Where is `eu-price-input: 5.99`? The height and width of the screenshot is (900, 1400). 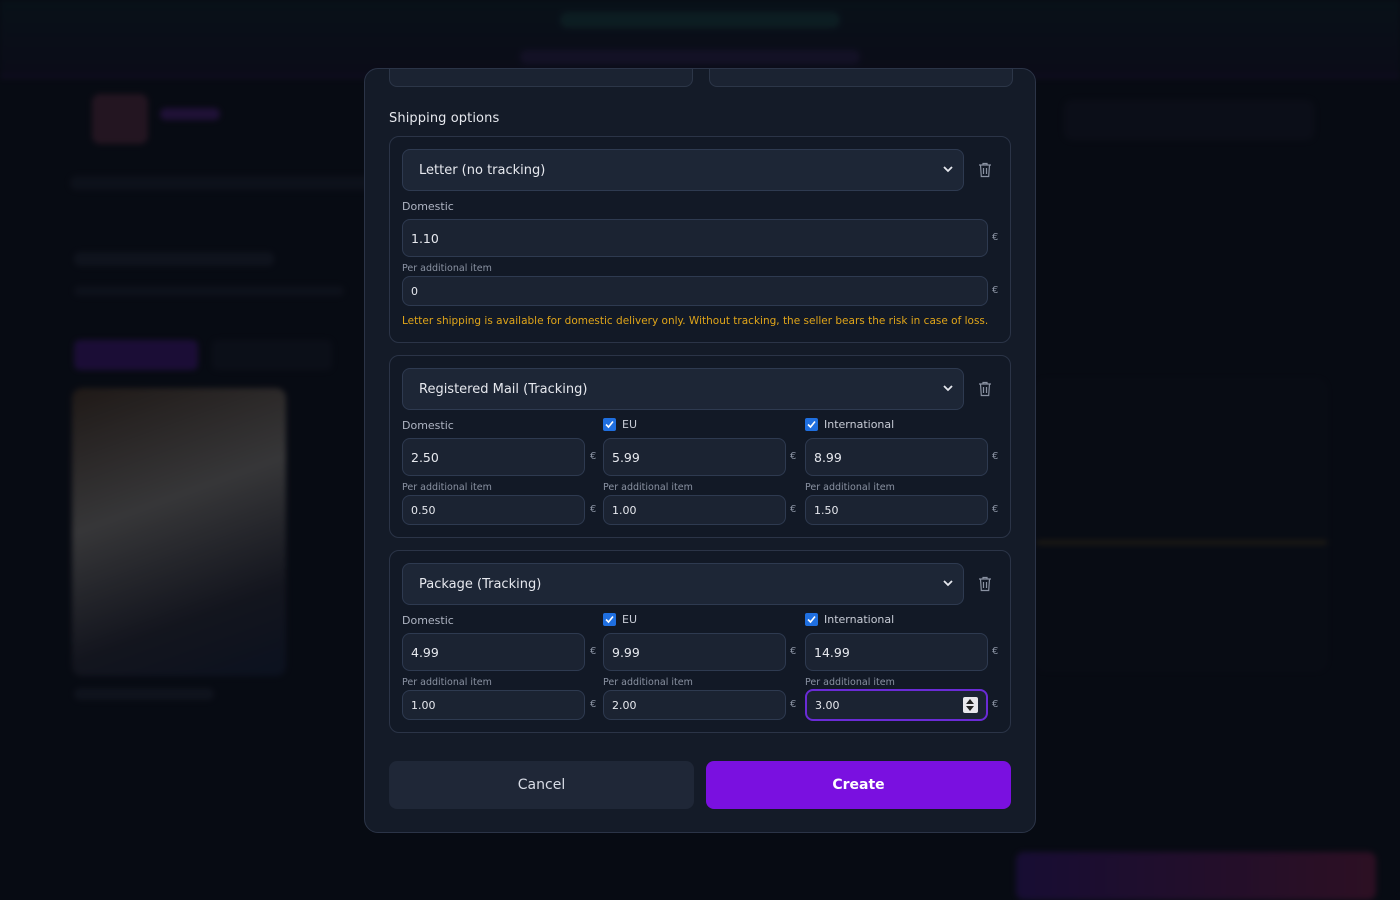 eu-price-input: 5.99 is located at coordinates (694, 457).